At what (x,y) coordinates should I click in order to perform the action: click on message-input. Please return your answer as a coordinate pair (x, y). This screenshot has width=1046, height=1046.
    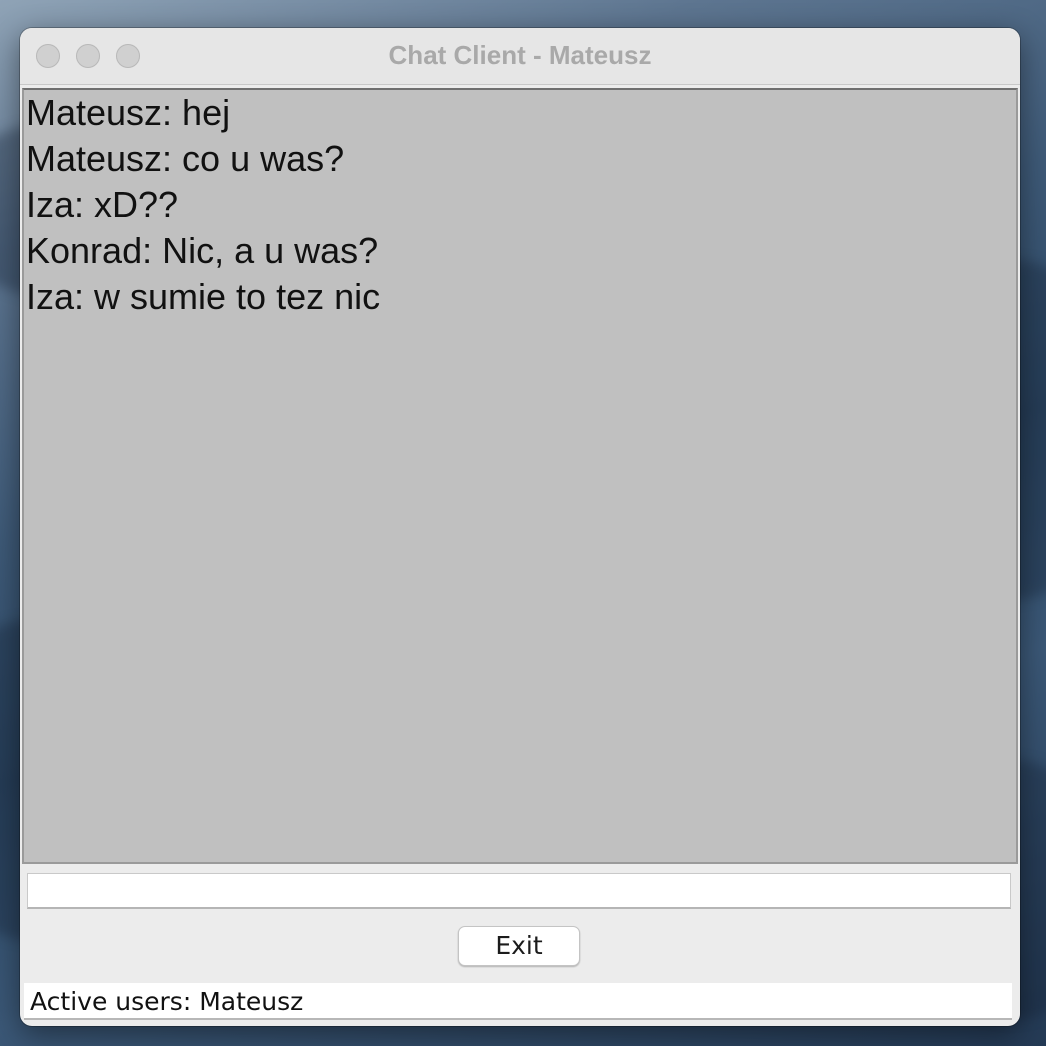
    Looking at the image, I should click on (519, 891).